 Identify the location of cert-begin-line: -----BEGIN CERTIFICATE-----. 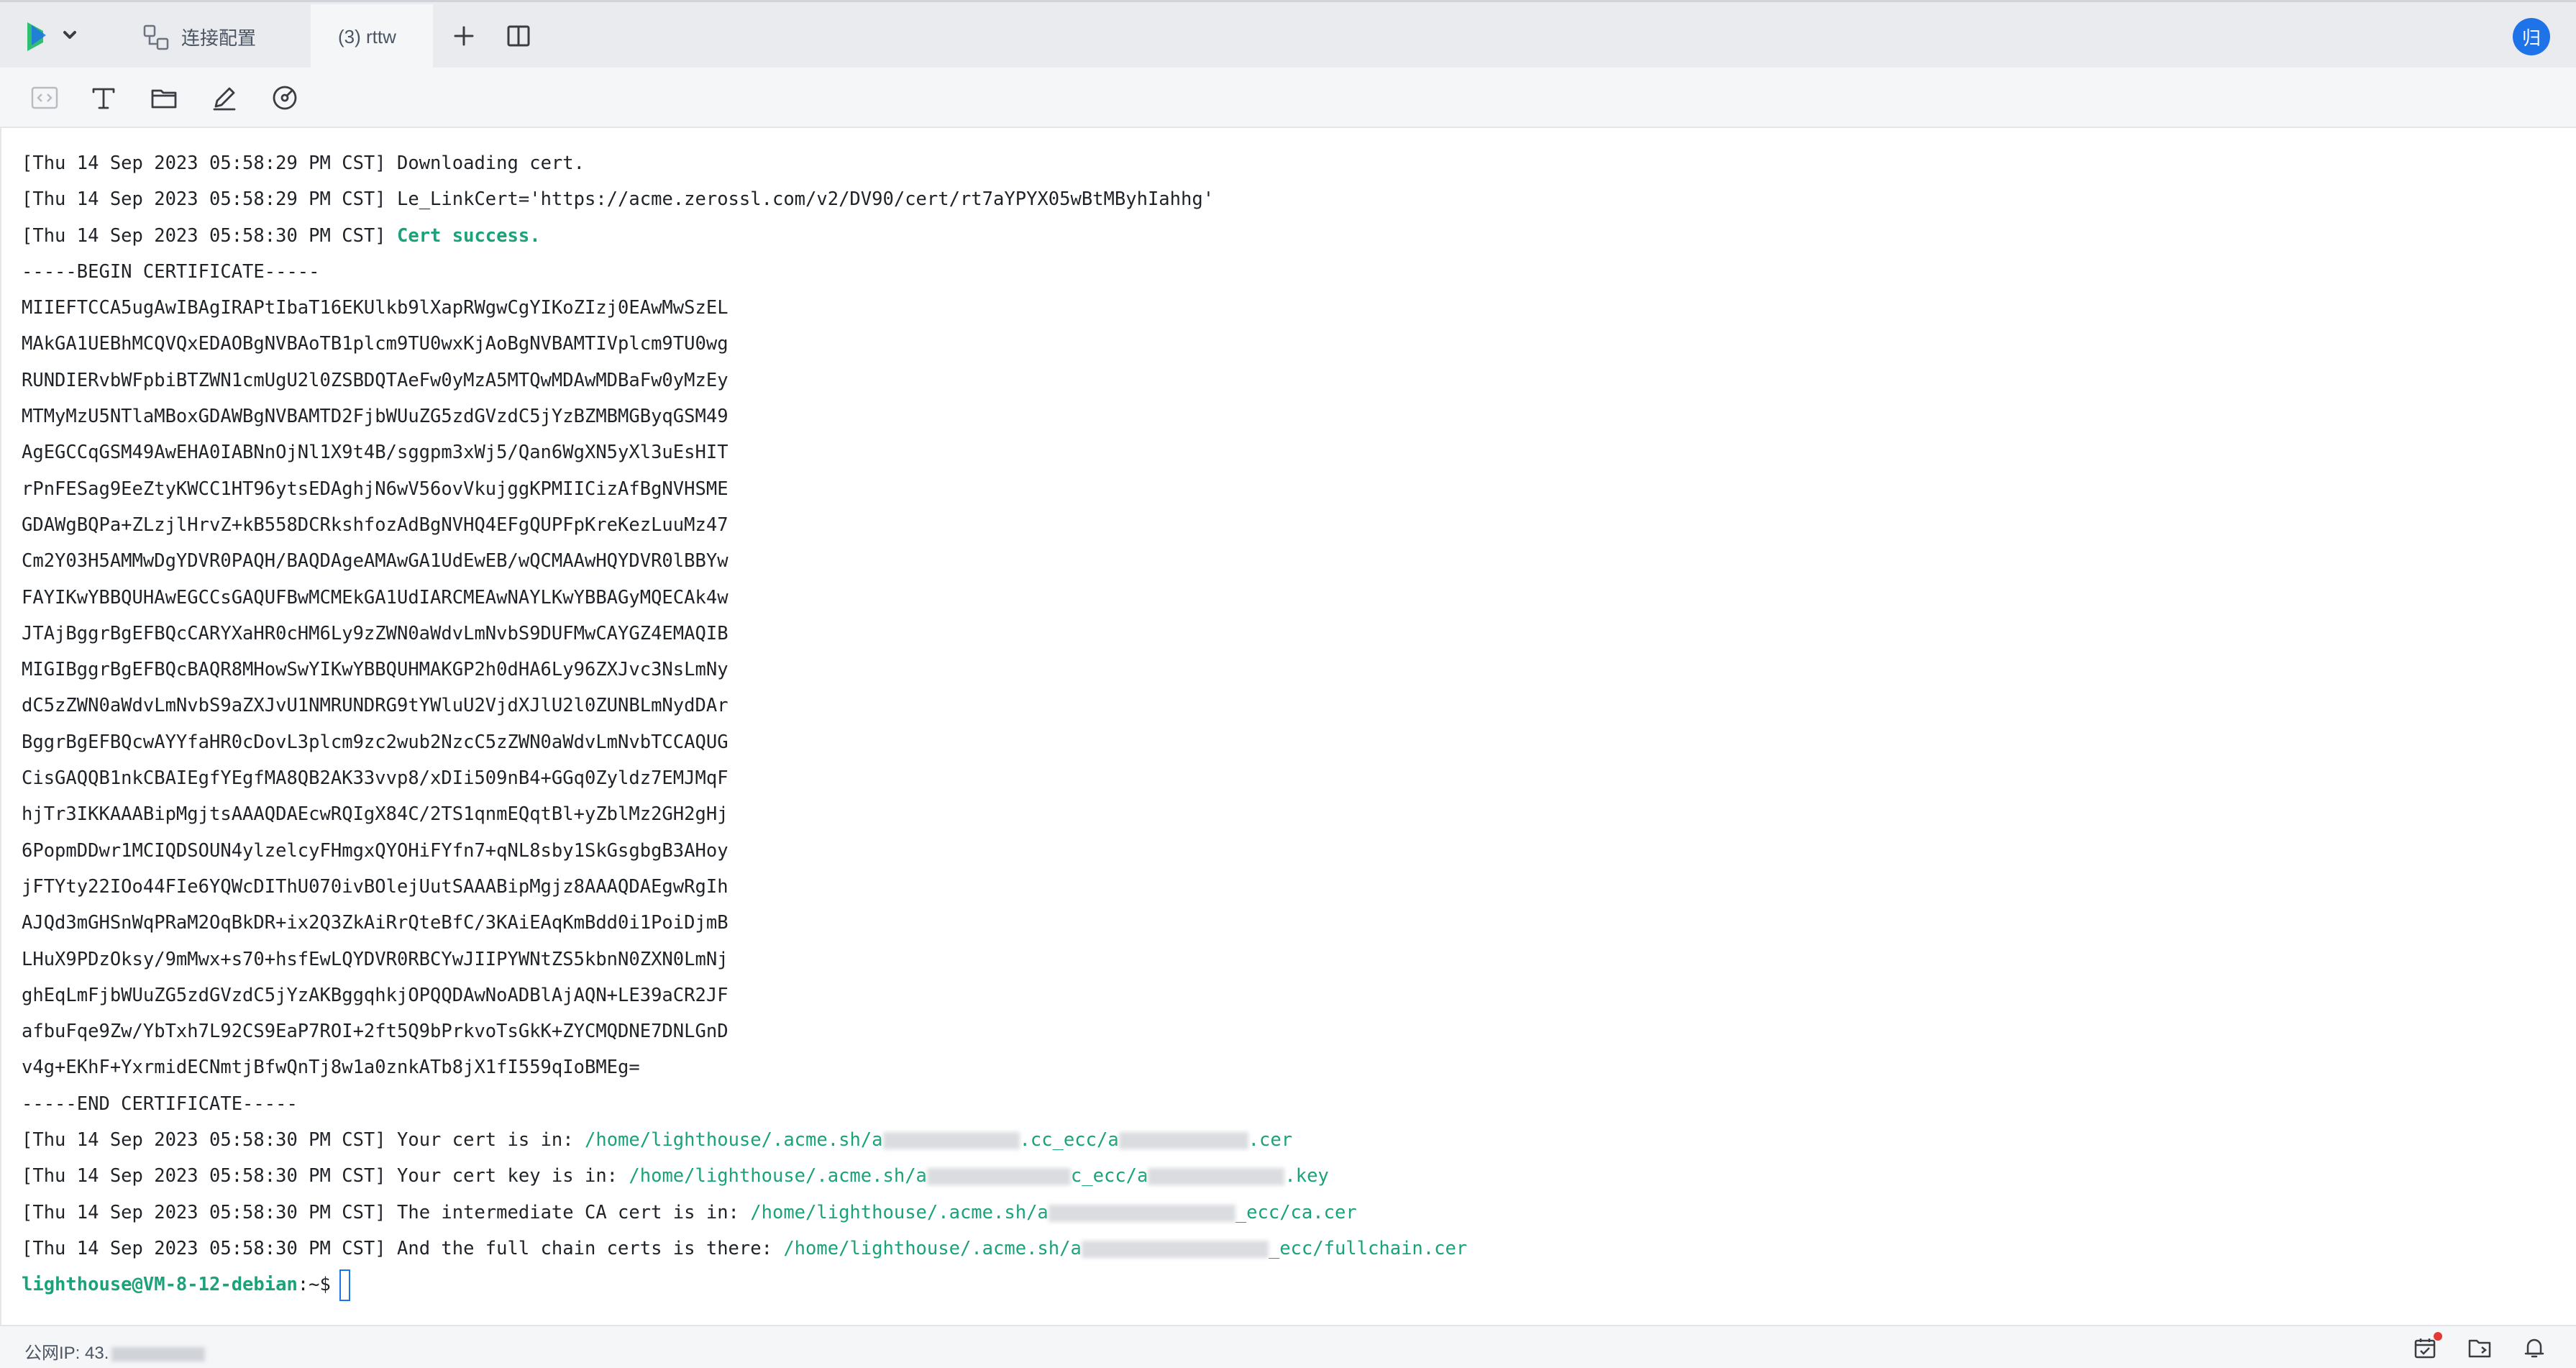
(171, 271).